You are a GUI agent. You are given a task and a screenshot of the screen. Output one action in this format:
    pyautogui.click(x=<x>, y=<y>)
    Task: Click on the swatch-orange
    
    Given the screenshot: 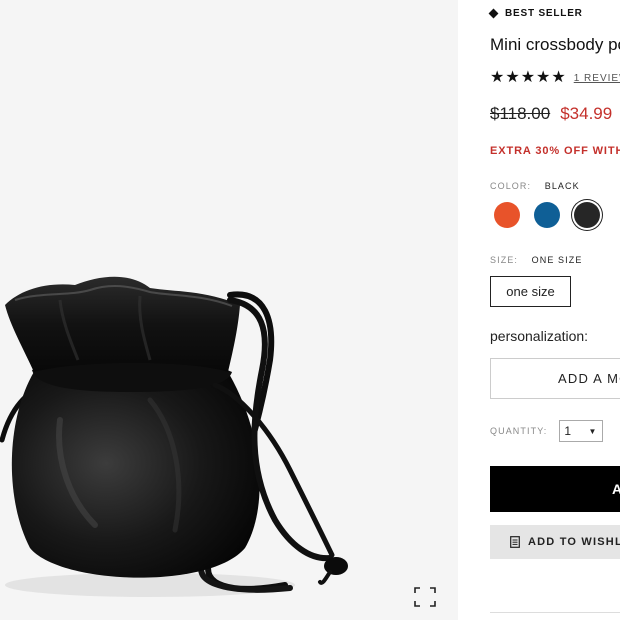 What is the action you would take?
    pyautogui.click(x=507, y=215)
    